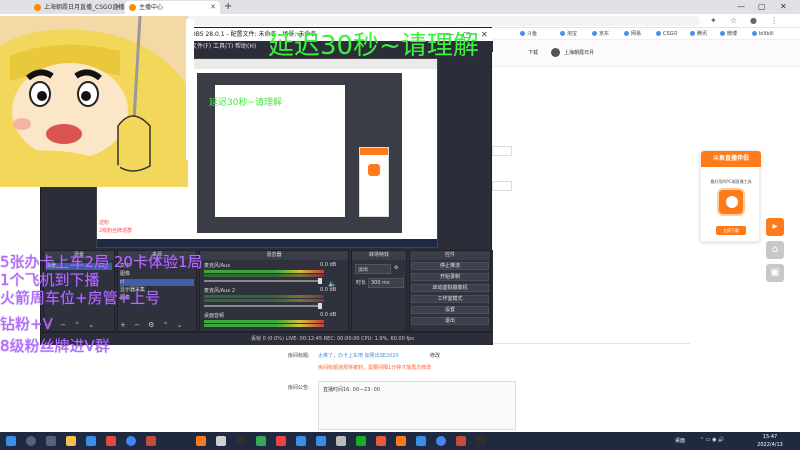 The image size is (800, 450). What do you see at coordinates (632, 34) in the screenshot?
I see `bookmark-item: 网易` at bounding box center [632, 34].